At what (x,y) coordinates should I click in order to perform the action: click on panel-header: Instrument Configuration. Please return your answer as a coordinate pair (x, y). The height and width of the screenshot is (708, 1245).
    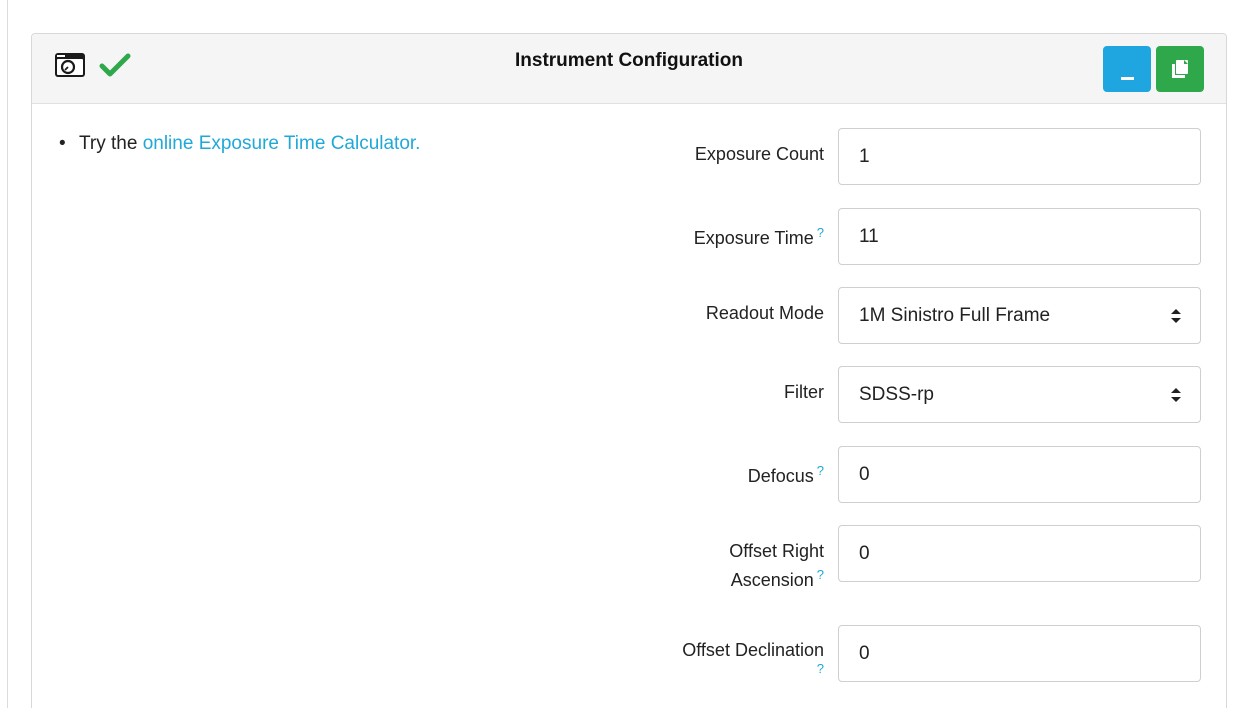
    Looking at the image, I should click on (629, 69).